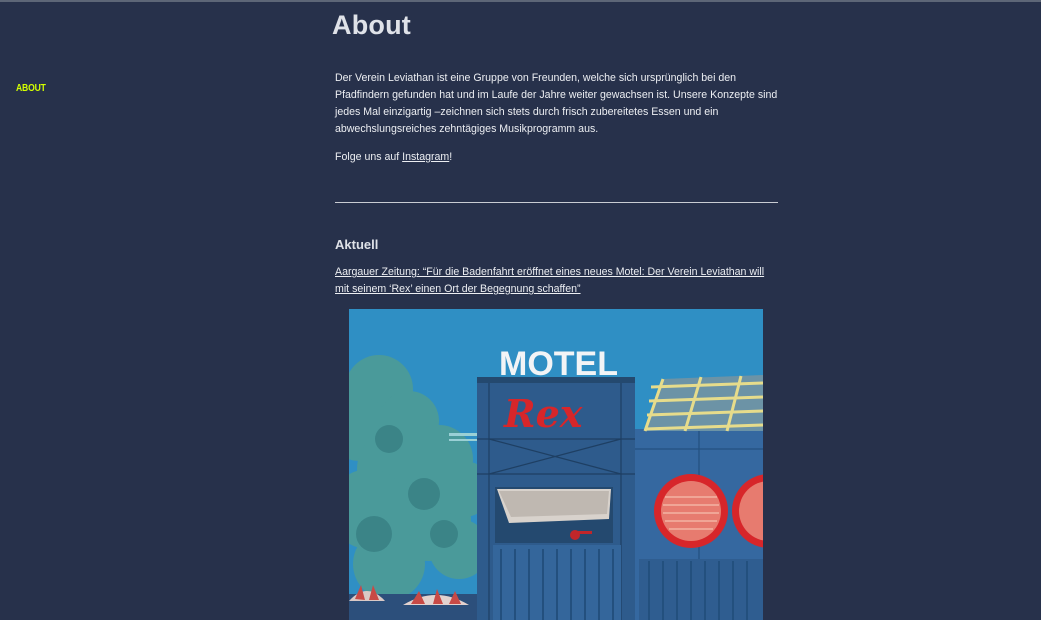 The image size is (1041, 620). Describe the element at coordinates (557, 157) in the screenshot. I see `follow-paragraph: Folge uns auf Instagram!` at that location.